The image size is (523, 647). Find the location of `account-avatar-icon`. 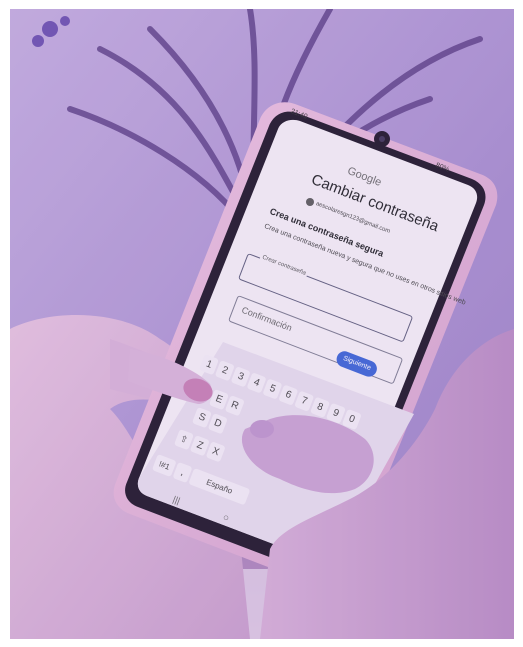

account-avatar-icon is located at coordinates (310, 202).